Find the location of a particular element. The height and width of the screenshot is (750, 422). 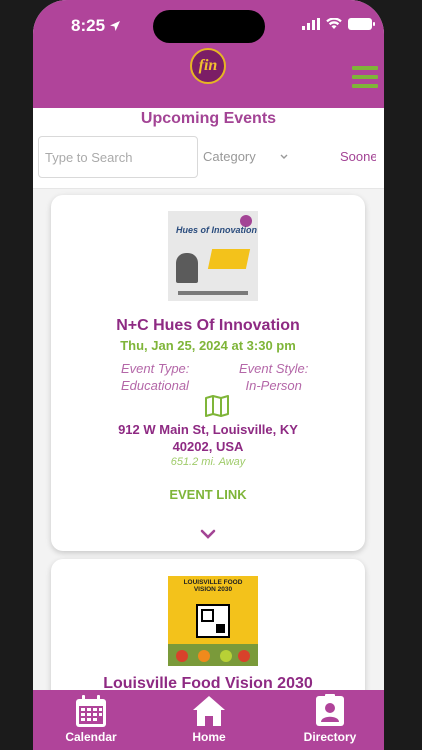

qr-code is located at coordinates (213, 621).